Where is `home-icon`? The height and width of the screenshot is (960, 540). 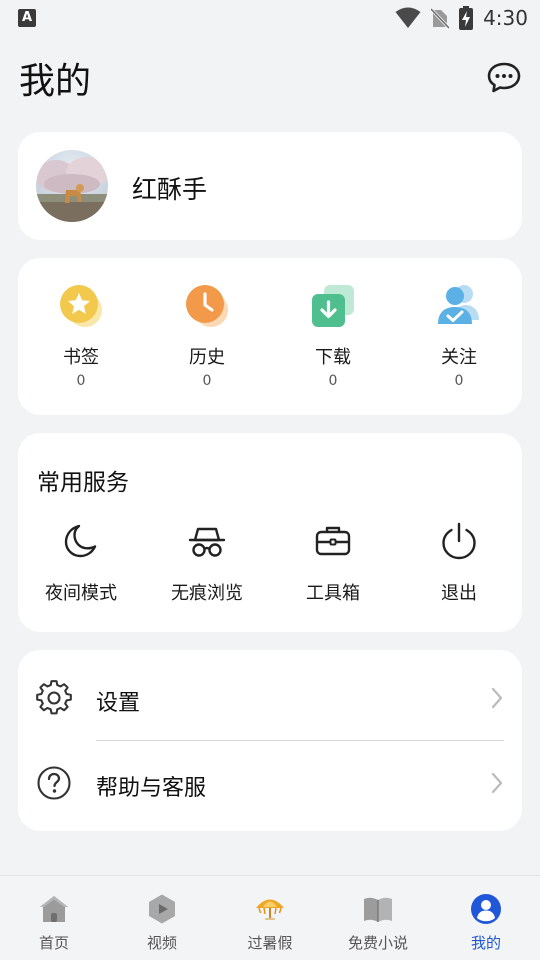
home-icon is located at coordinates (54, 909).